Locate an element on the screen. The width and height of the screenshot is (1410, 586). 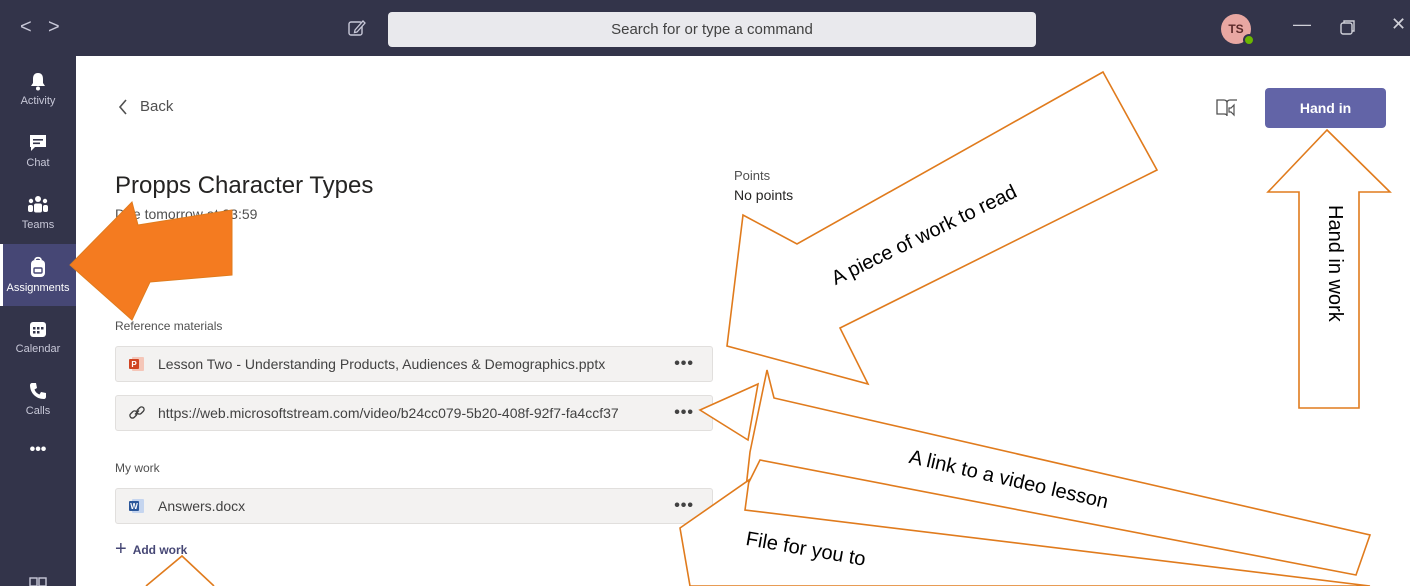
rail-label: Chat is located at coordinates (38, 163).